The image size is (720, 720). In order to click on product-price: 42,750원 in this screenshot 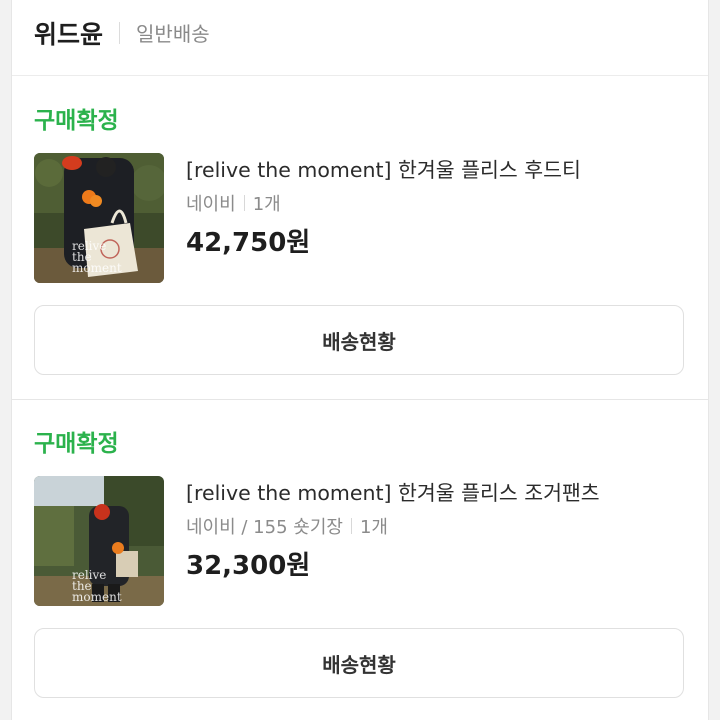, I will do `click(248, 243)`.